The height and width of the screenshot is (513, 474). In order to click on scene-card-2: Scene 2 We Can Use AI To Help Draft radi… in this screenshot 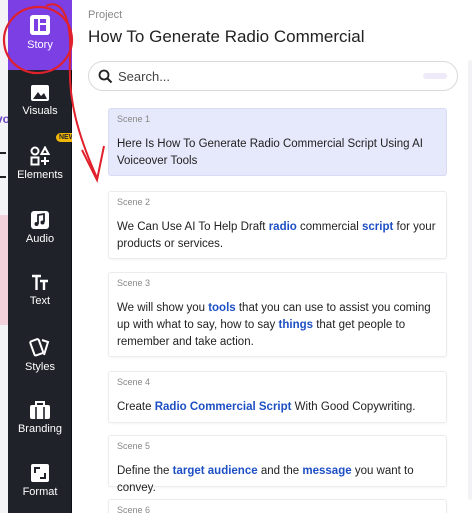, I will do `click(277, 225)`.